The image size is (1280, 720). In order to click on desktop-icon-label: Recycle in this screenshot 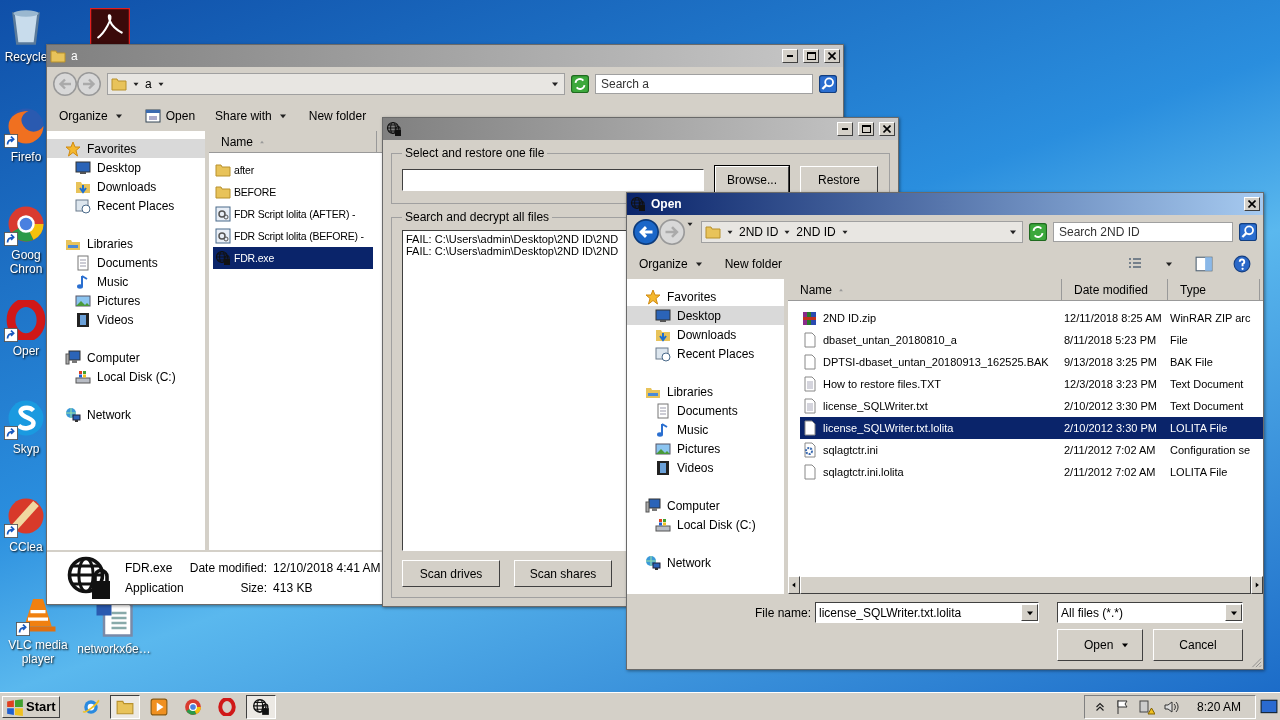, I will do `click(26, 57)`.